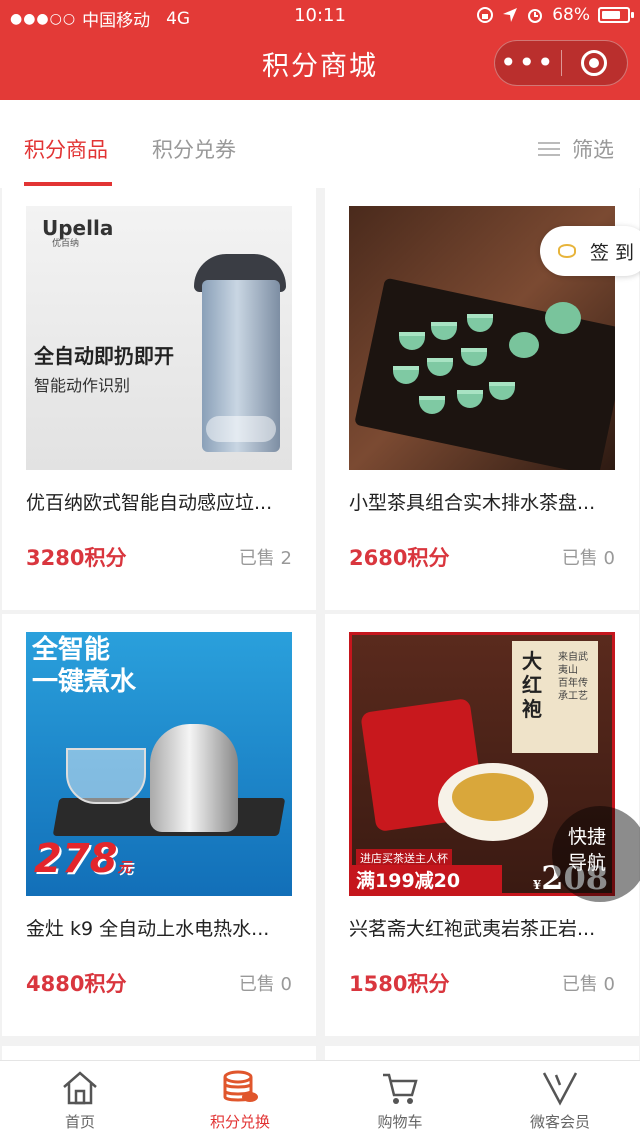  I want to click on tea-liquid, so click(493, 797).